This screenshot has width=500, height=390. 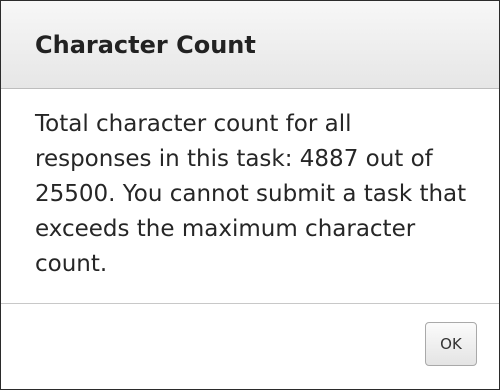 I want to click on ok-button: OK, so click(x=451, y=344).